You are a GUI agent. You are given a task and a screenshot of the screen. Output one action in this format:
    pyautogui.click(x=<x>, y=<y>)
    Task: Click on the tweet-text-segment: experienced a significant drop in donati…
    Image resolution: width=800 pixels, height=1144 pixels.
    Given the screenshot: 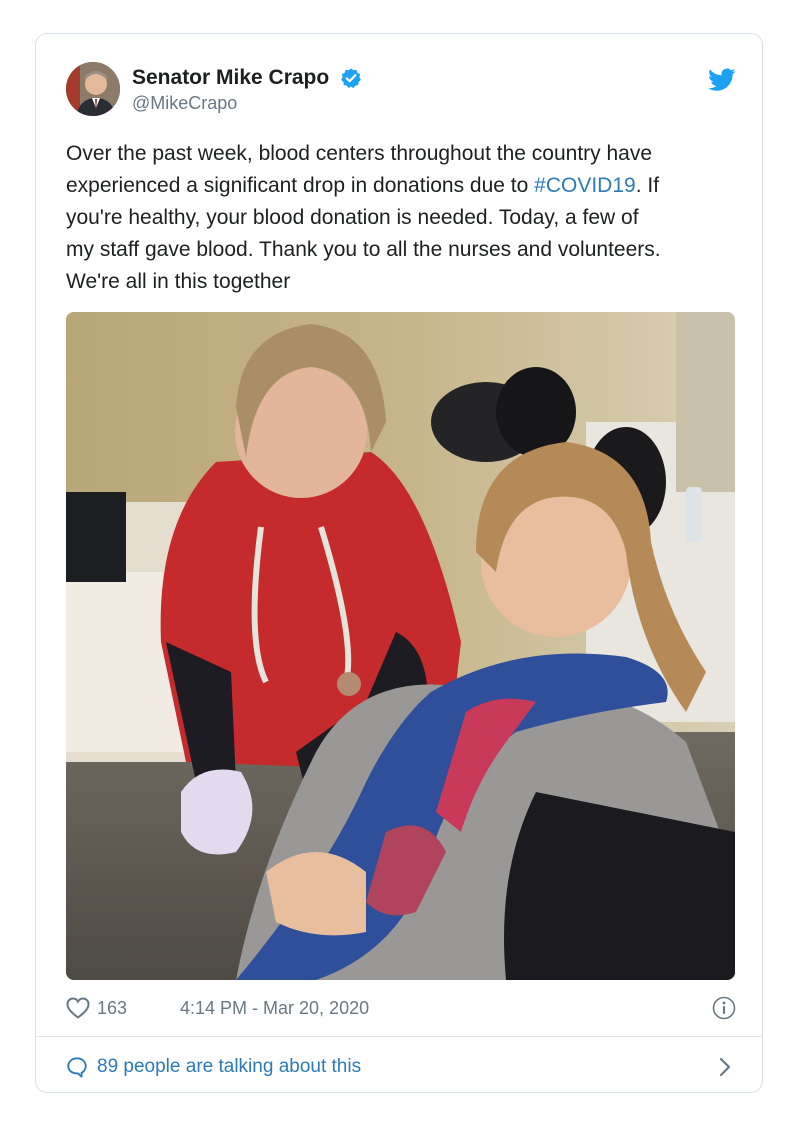 What is the action you would take?
    pyautogui.click(x=300, y=185)
    